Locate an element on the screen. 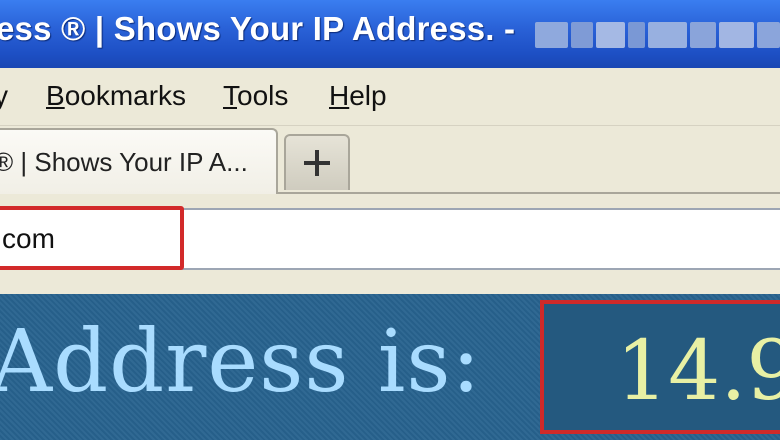 This screenshot has height=440, width=780. window-title: ess ® | Shows Your IP Address. - is located at coordinates (258, 28).